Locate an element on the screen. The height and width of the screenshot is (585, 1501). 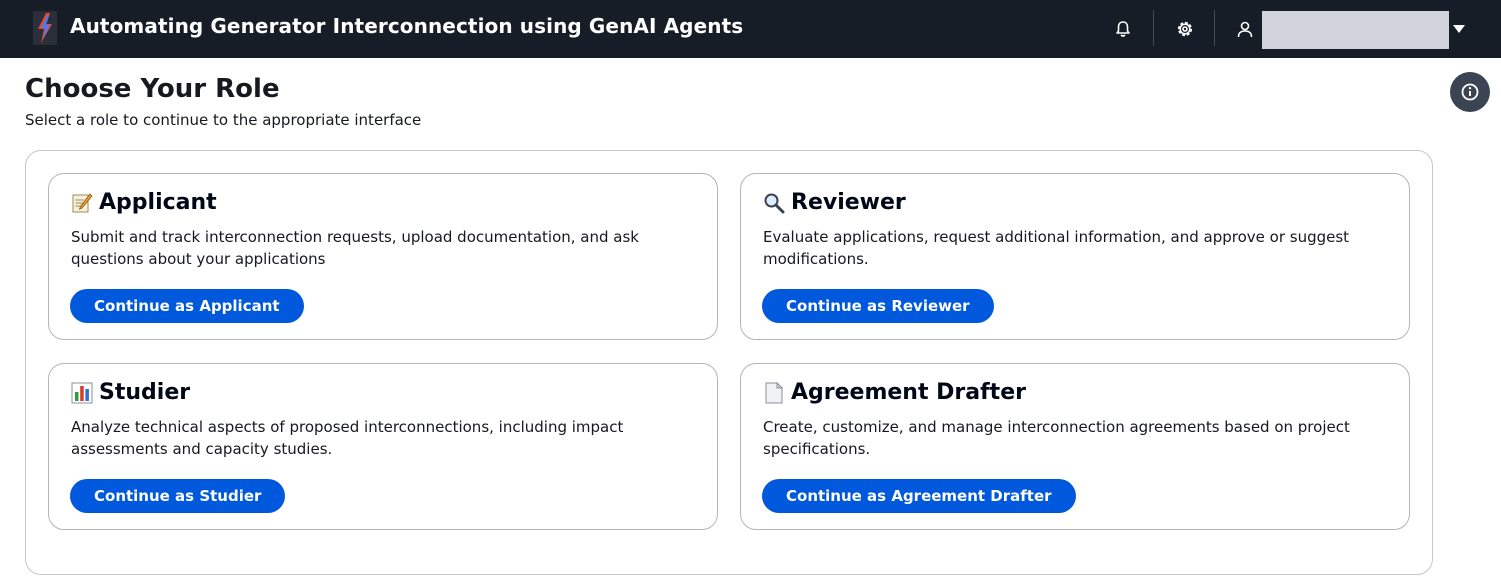
gear-icon is located at coordinates (1185, 29).